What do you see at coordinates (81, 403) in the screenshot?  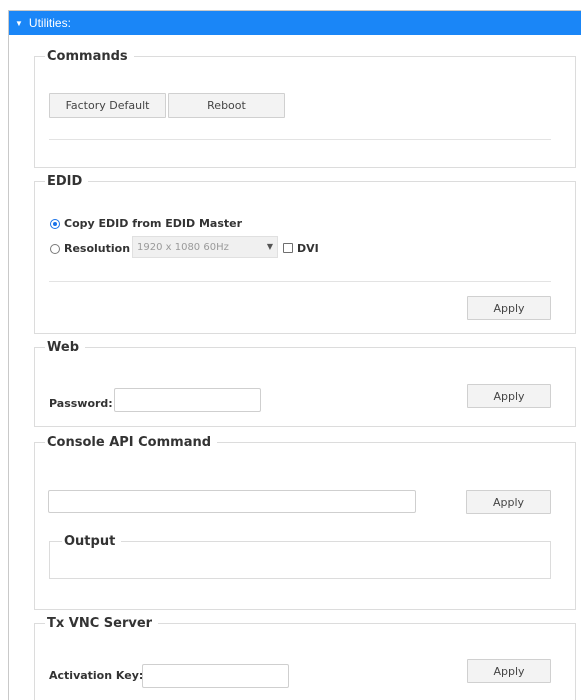 I see `password-label: Password:` at bounding box center [81, 403].